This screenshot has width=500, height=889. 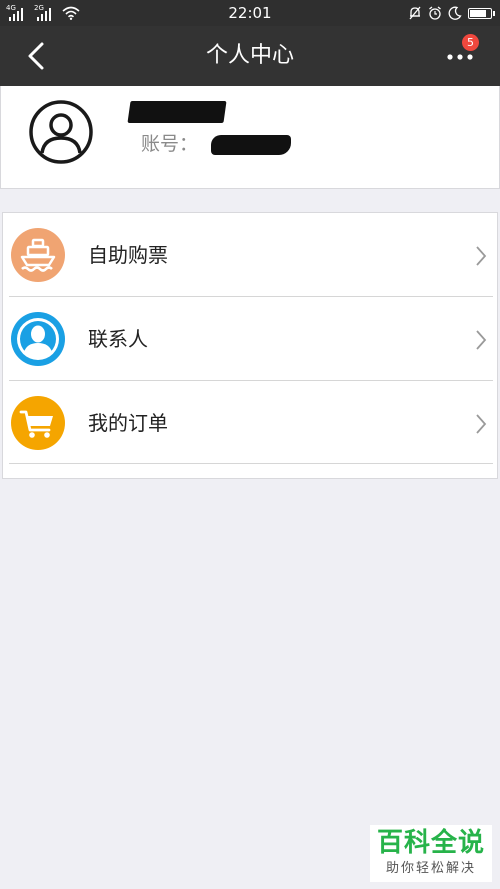 I want to click on more-dots-icon, so click(x=460, y=57).